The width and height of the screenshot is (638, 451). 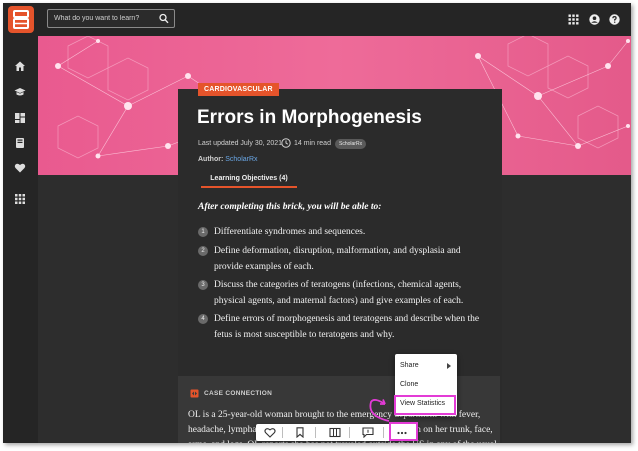 What do you see at coordinates (409, 384) in the screenshot?
I see `menu-item-label: Clone` at bounding box center [409, 384].